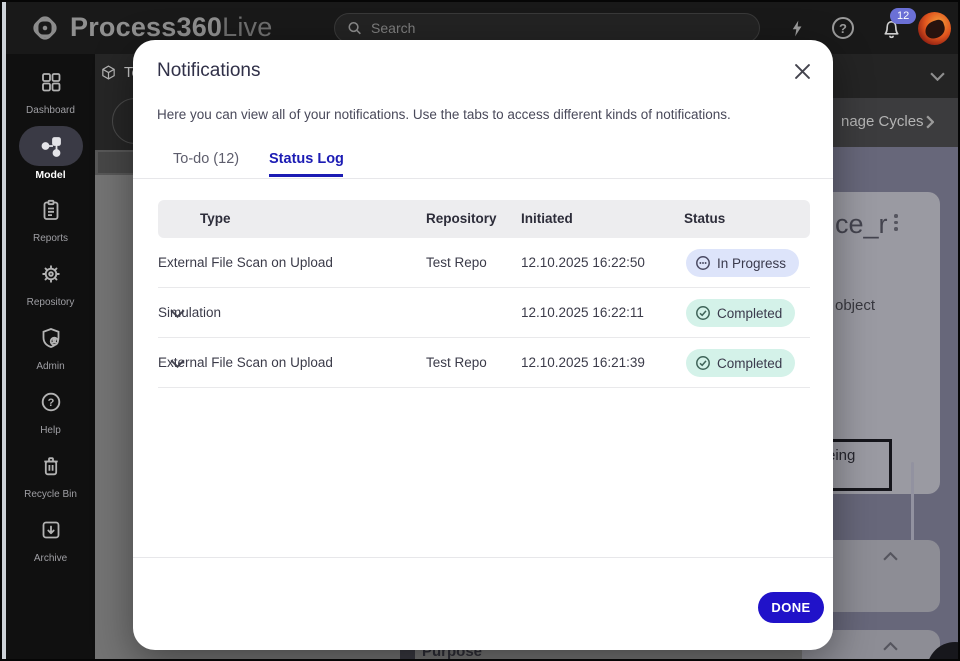 The height and width of the screenshot is (661, 960). Describe the element at coordinates (171, 27) in the screenshot. I see `brand-title: Process360Live` at that location.